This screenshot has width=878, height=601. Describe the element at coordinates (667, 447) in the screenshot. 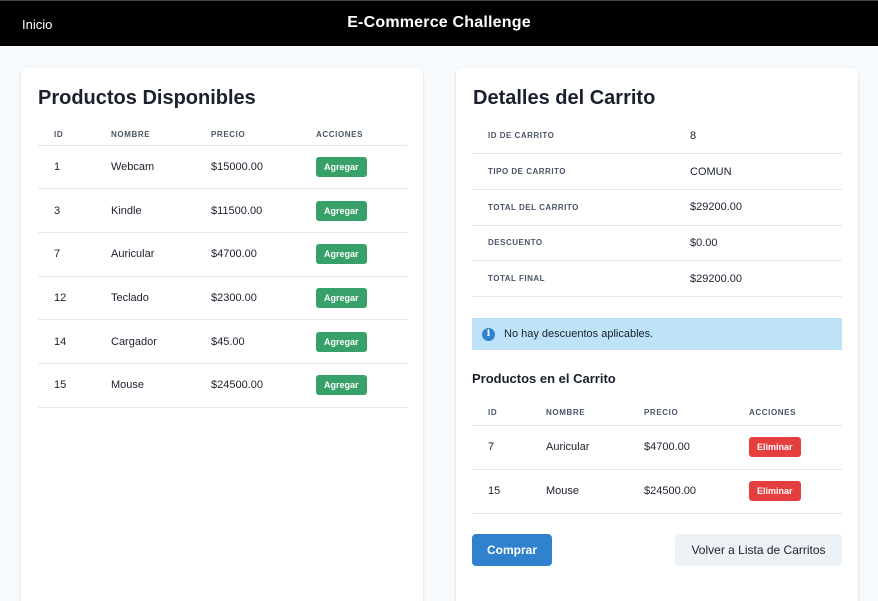

I see `cart-item-price: $4700.00` at that location.